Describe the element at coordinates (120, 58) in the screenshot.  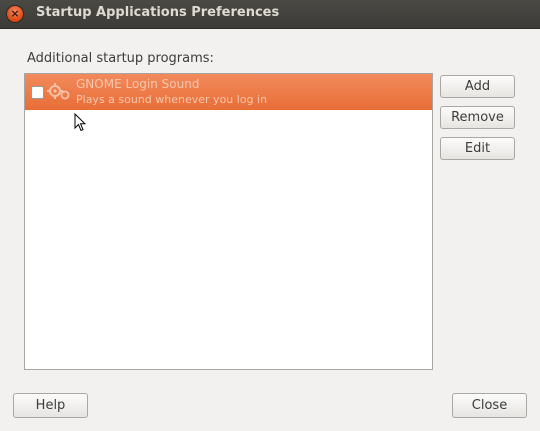
I see `startup-programs-label: Additional startup programs:` at that location.